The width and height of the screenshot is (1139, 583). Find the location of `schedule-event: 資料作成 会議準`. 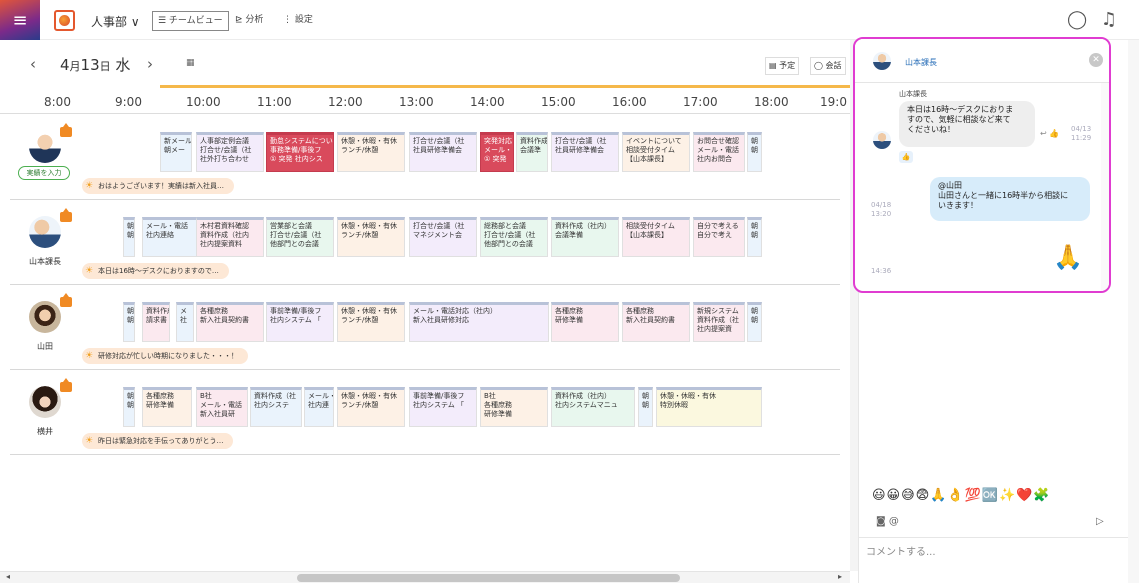

schedule-event: 資料作成 会議準 is located at coordinates (532, 152).